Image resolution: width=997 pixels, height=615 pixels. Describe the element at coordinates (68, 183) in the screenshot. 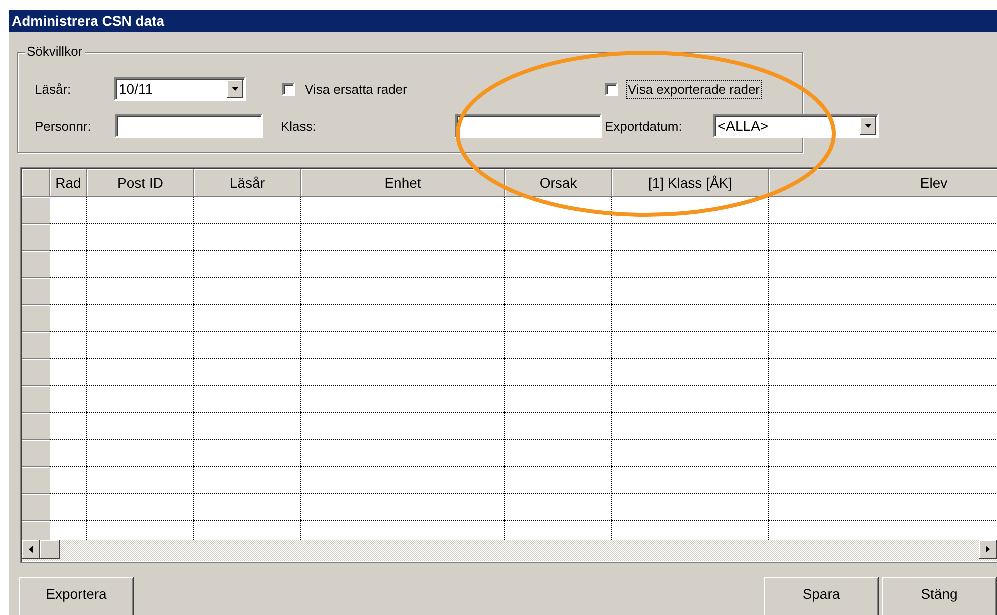

I see `column-header: Rad` at that location.